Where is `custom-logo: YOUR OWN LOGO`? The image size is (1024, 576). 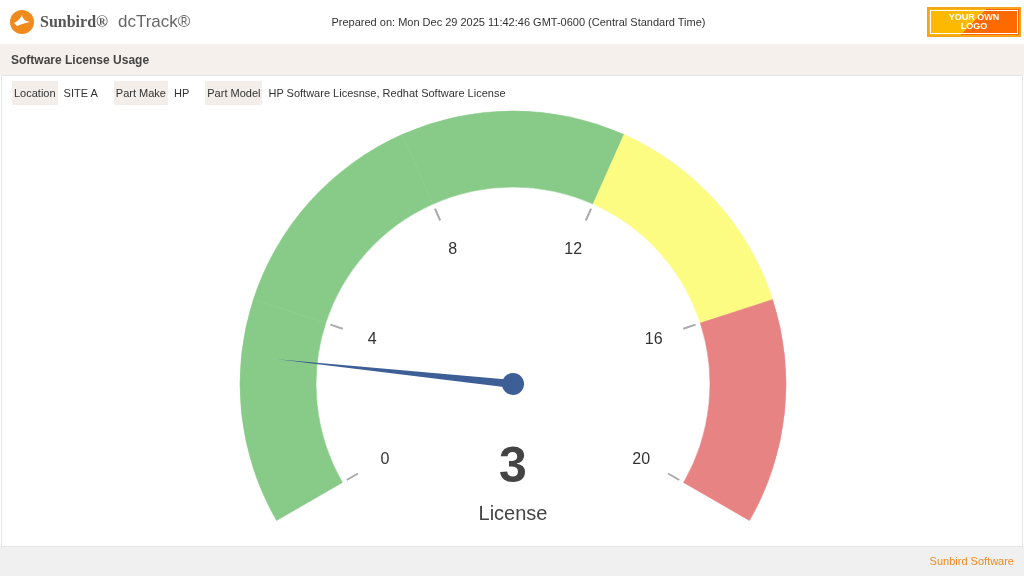 custom-logo: YOUR OWN LOGO is located at coordinates (974, 22).